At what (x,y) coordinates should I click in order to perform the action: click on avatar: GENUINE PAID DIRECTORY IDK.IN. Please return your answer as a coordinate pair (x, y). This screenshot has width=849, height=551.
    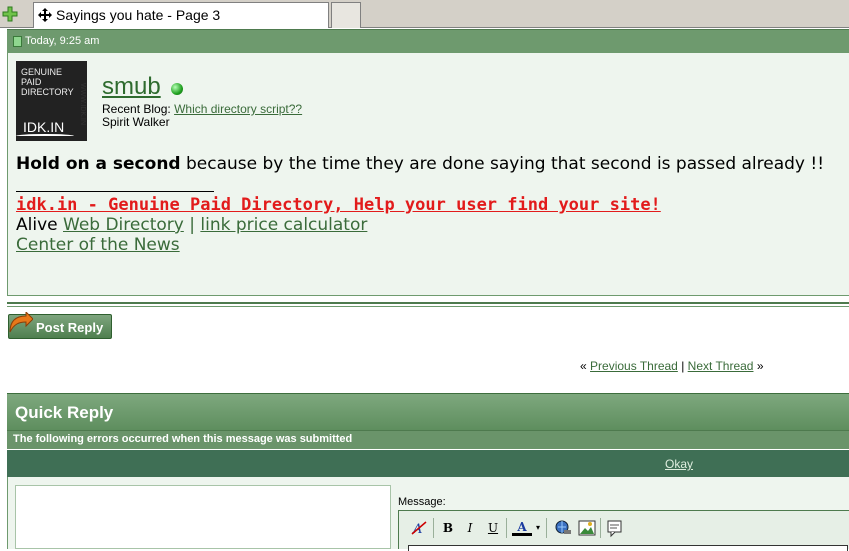
    Looking at the image, I should click on (51, 101).